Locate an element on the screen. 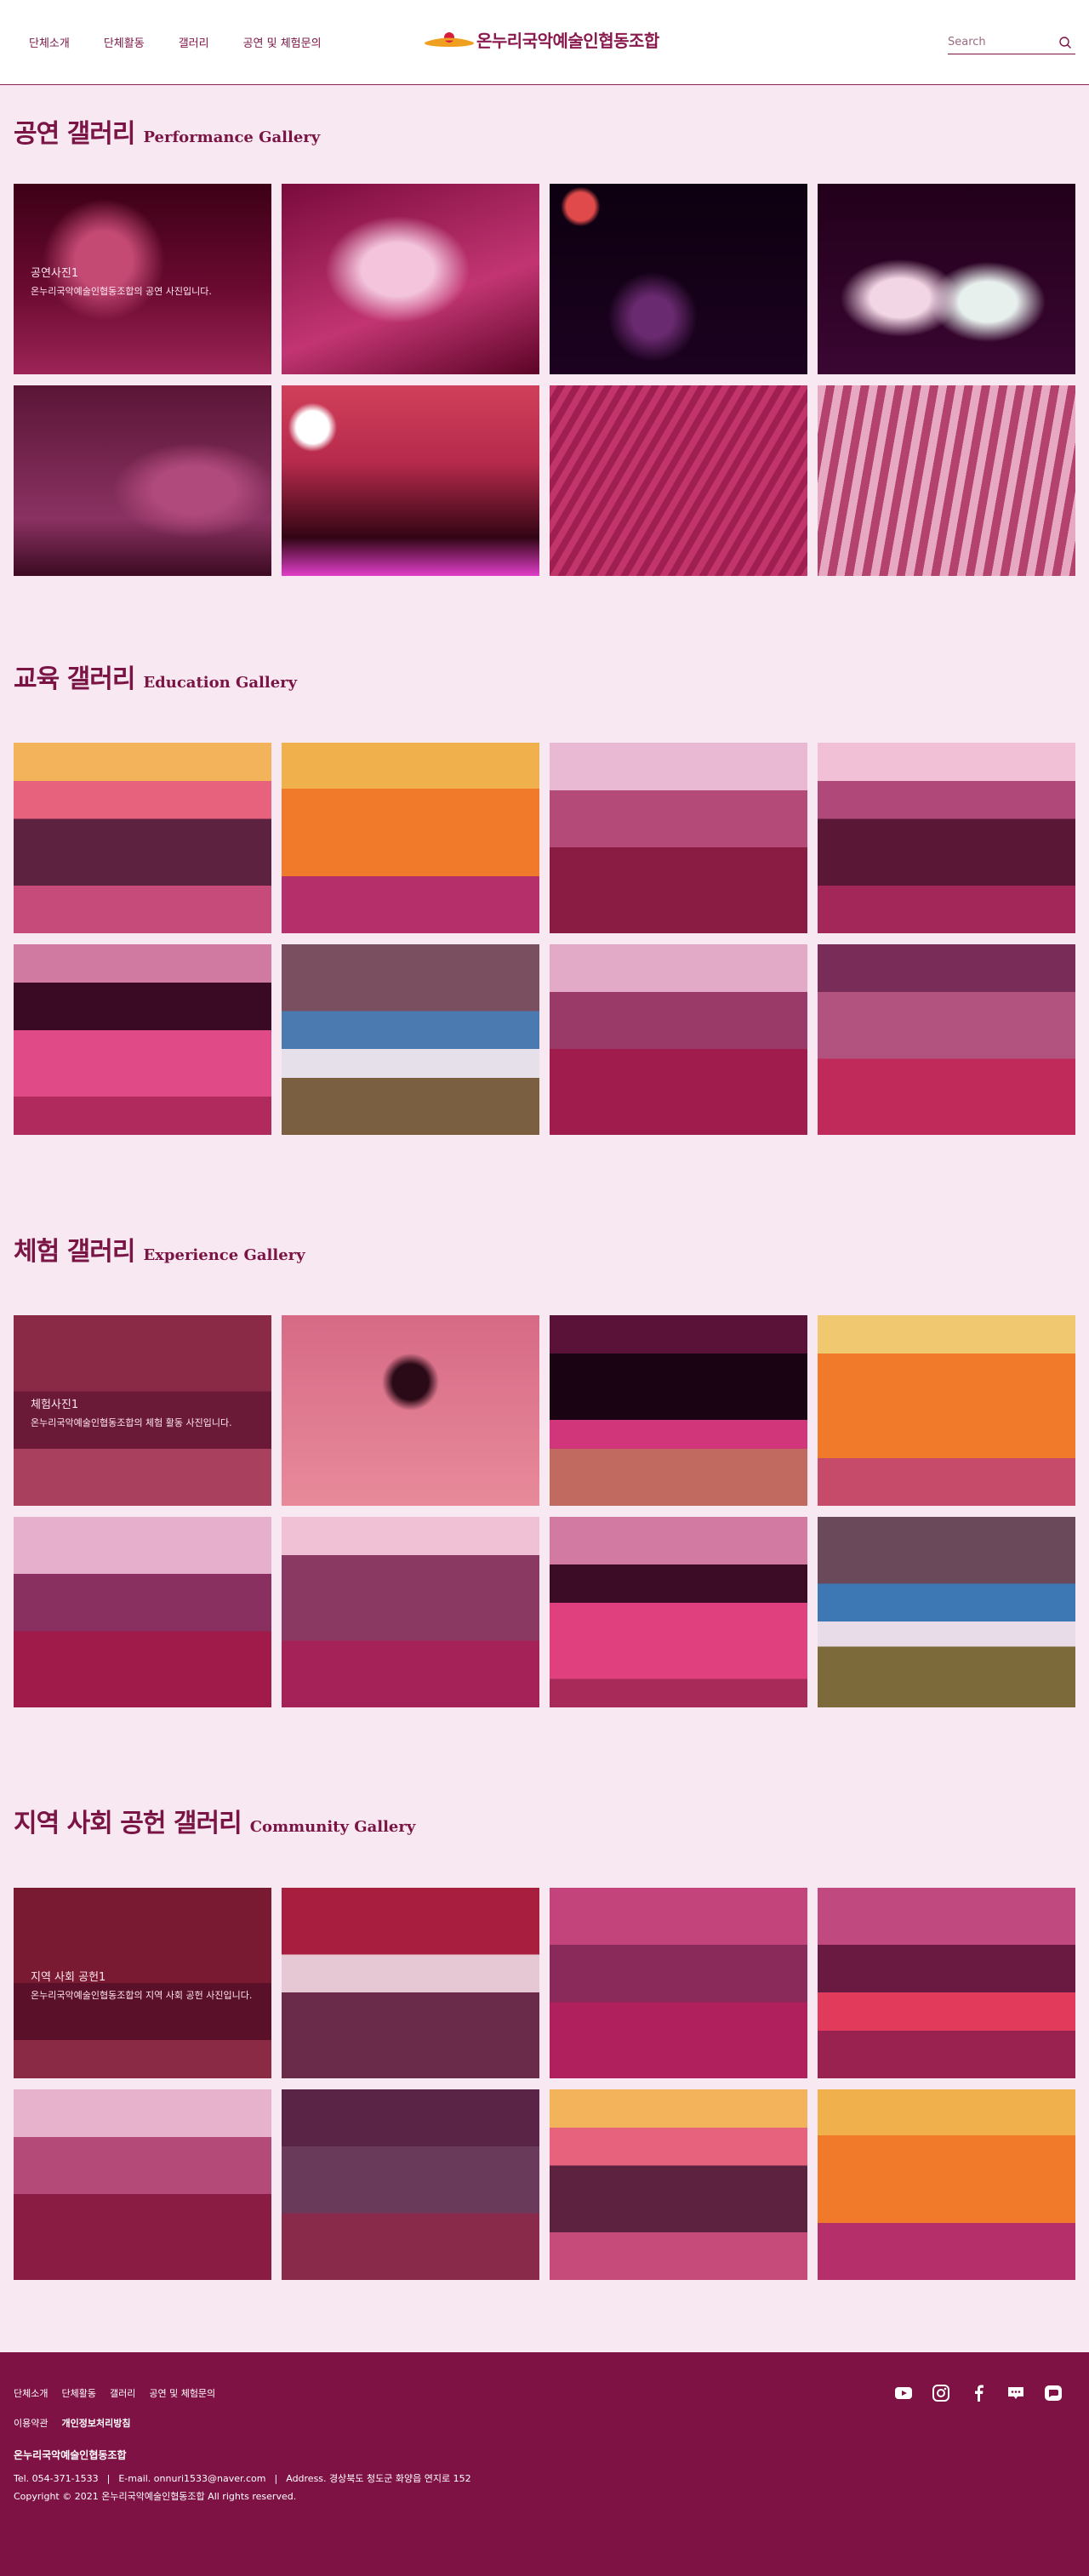  caption-title: 지역 사회 공헌1 is located at coordinates (68, 1977).